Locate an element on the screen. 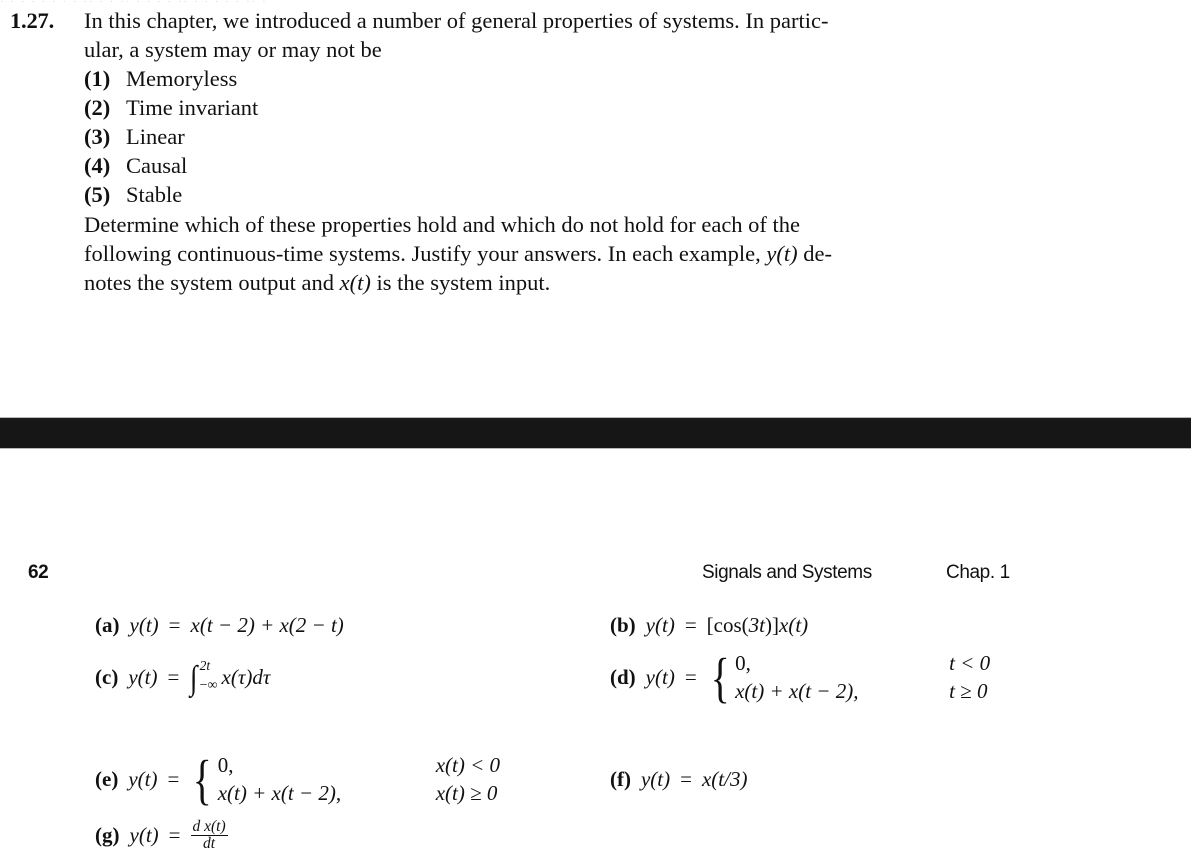 This screenshot has height=854, width=1200. book-title: Signals and Systems is located at coordinates (787, 572).